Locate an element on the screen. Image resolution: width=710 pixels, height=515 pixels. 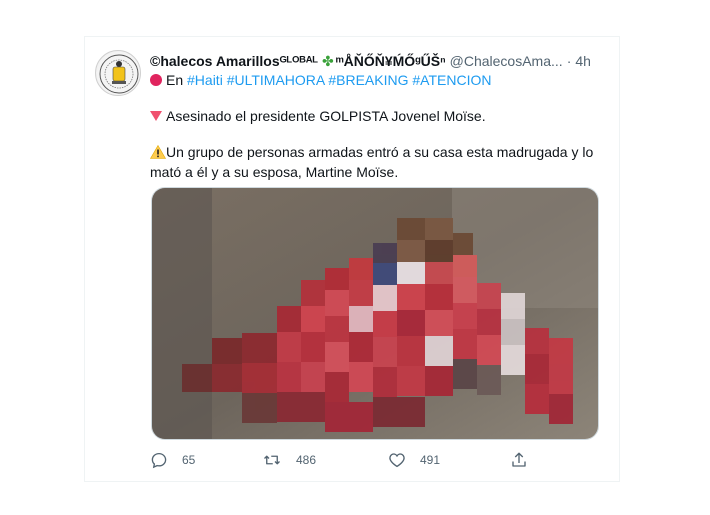
red-circle-icon is located at coordinates (156, 80).